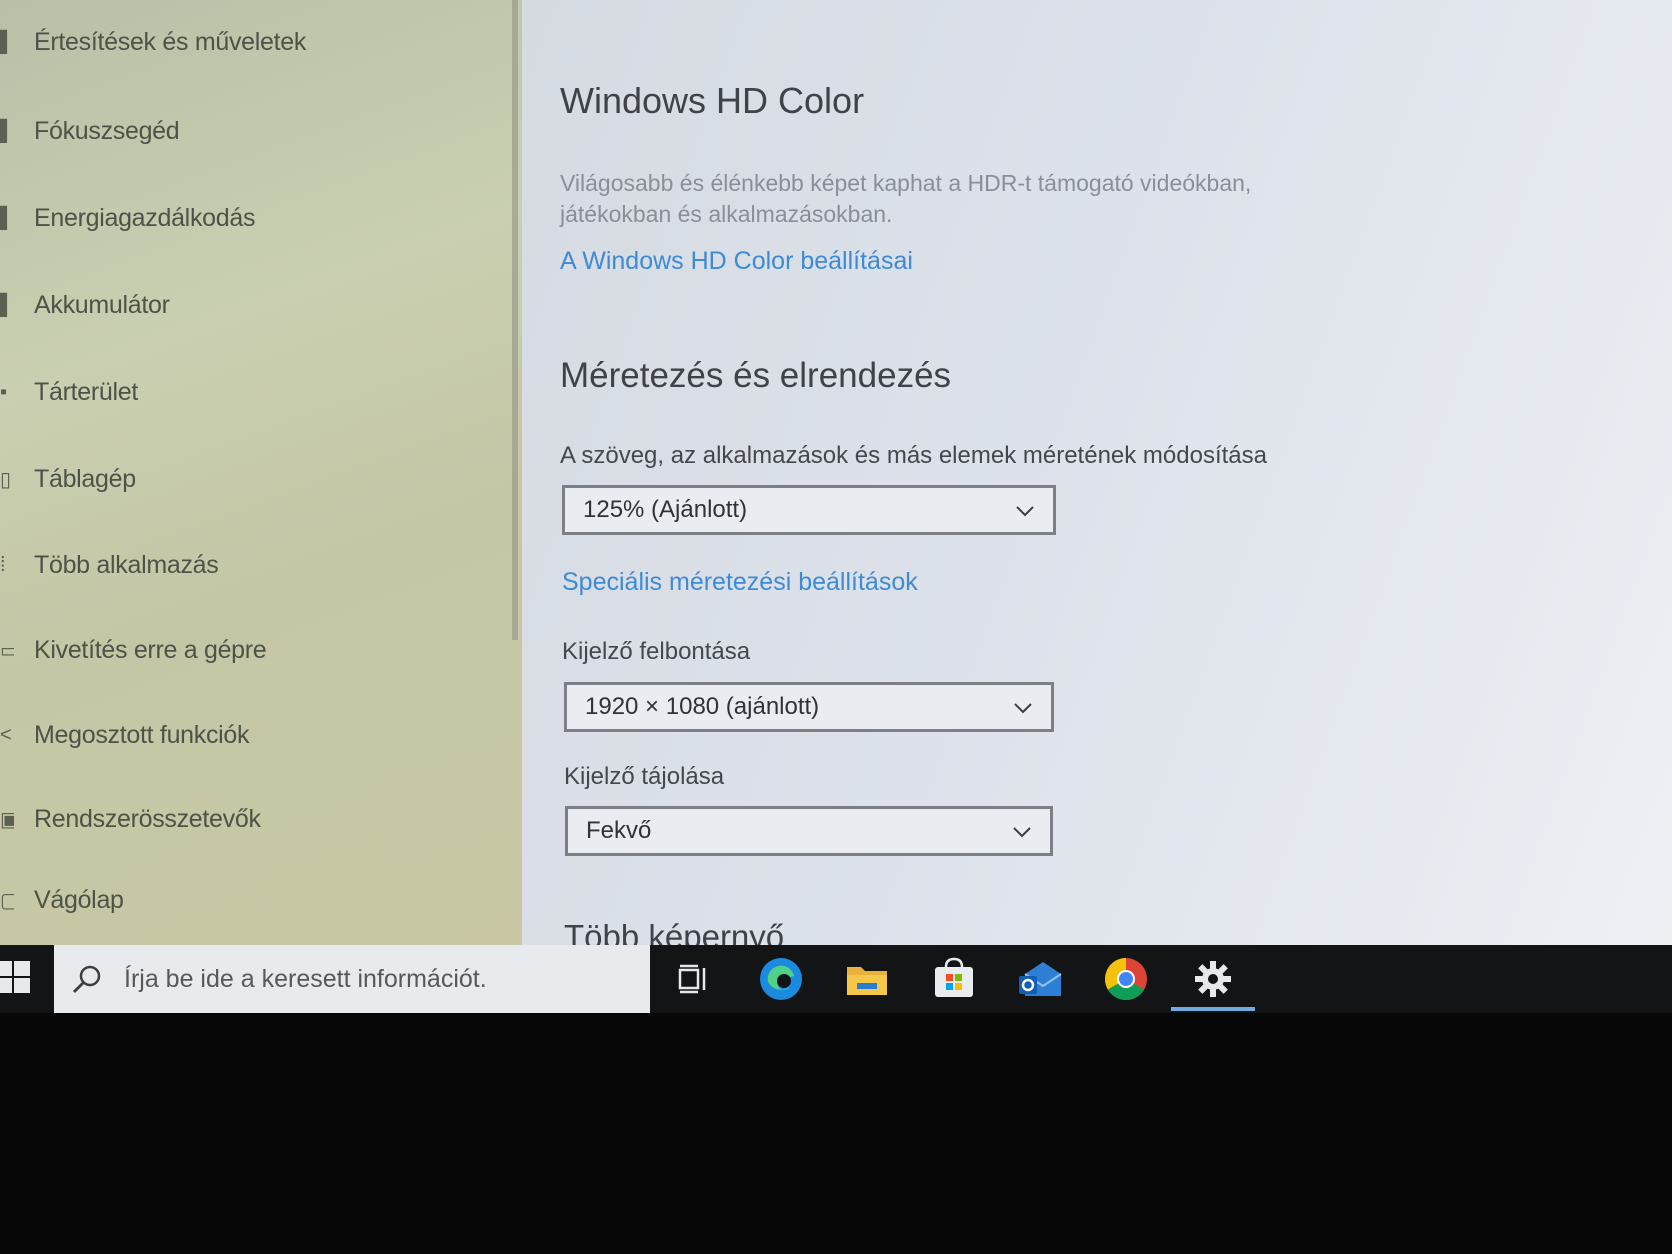 Image resolution: width=1672 pixels, height=1254 pixels. Describe the element at coordinates (644, 776) in the screenshot. I see `orientation-label: Kijelző tájolása` at that location.